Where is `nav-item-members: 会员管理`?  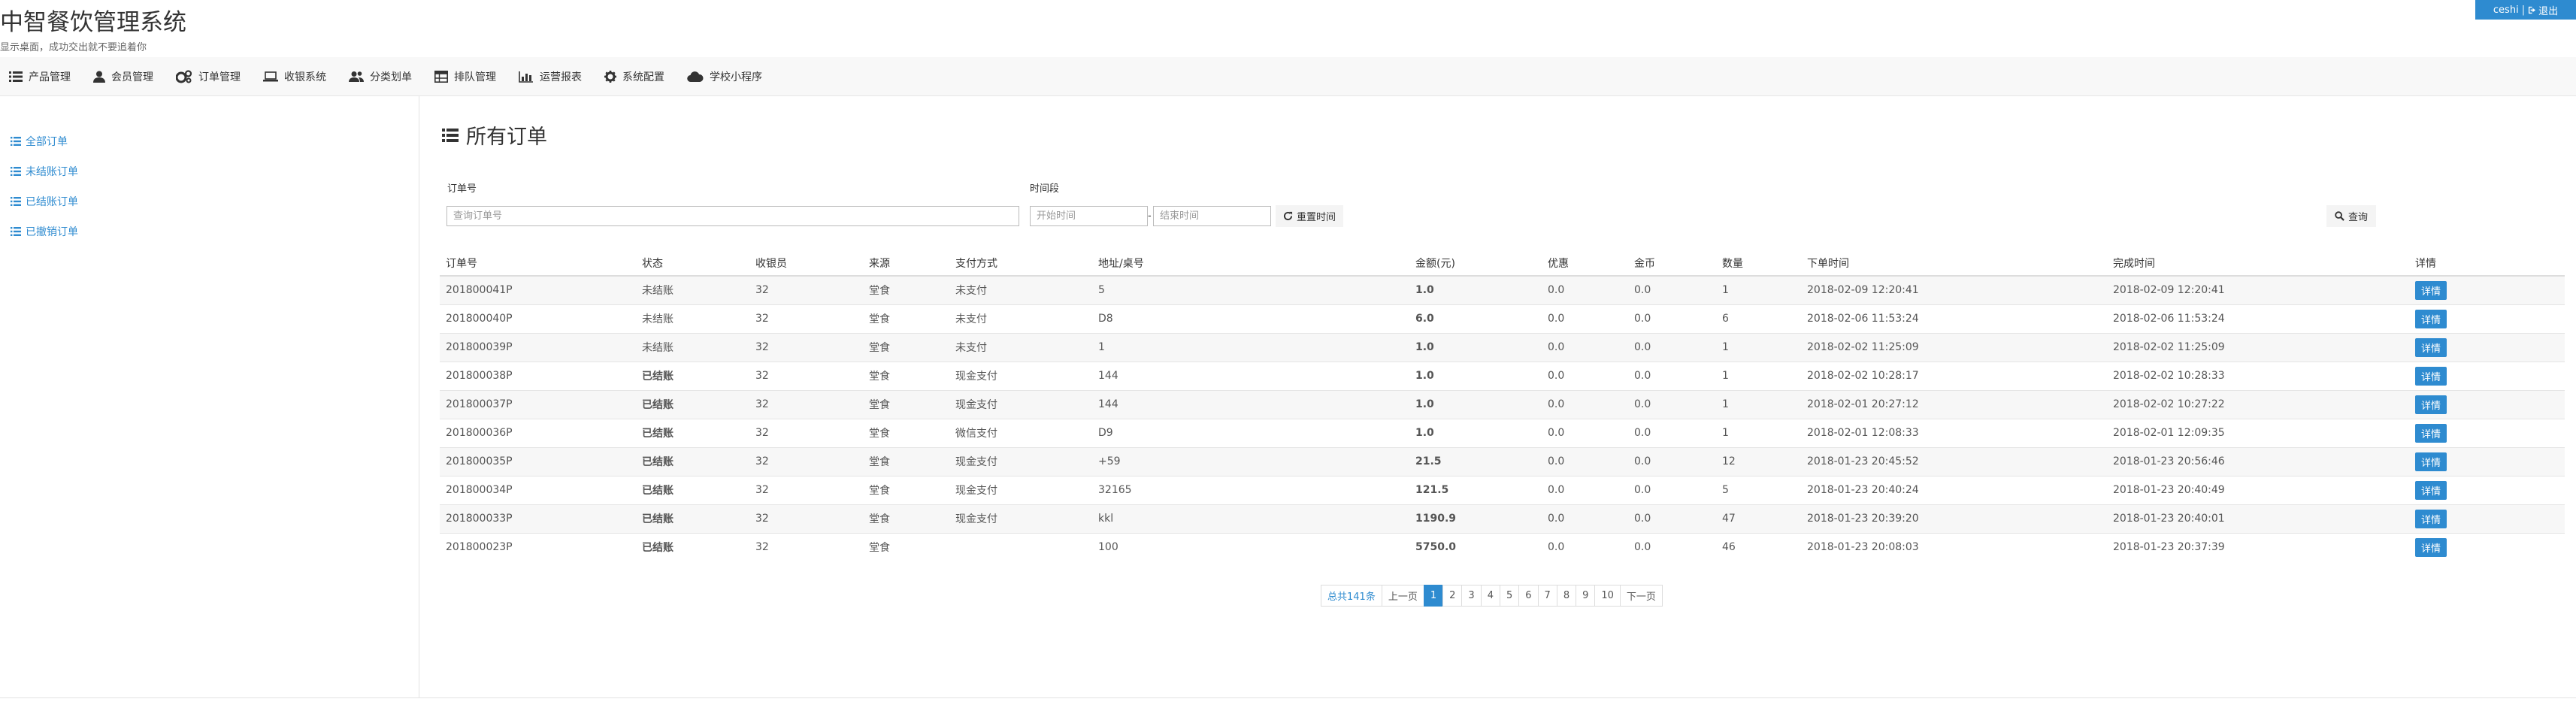
nav-item-members: 会员管理 is located at coordinates (123, 76).